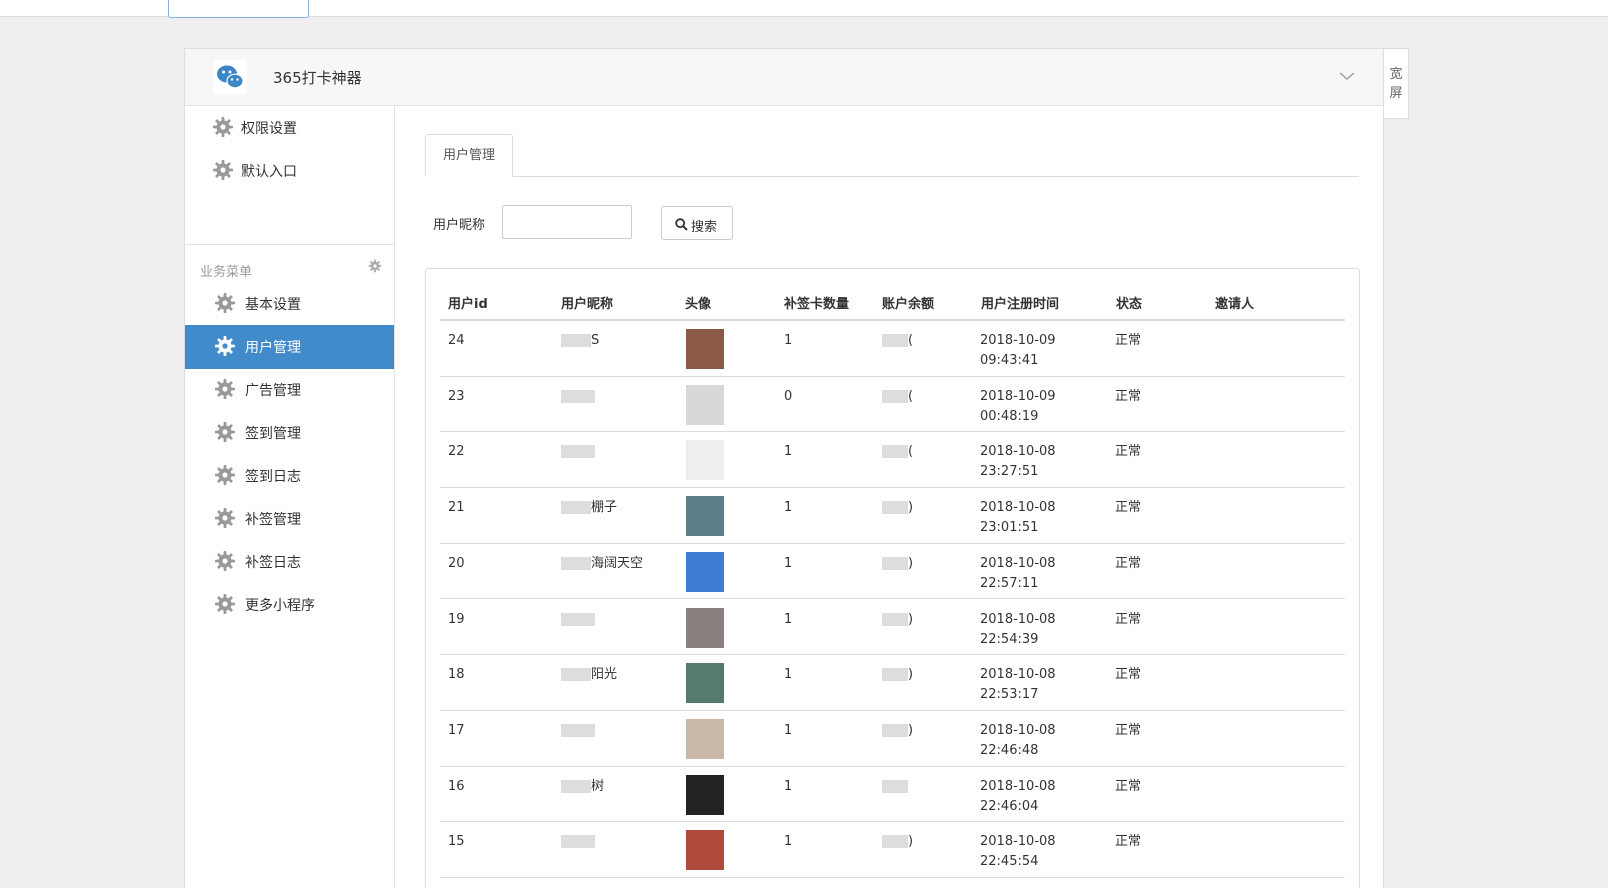  Describe the element at coordinates (897, 508) in the screenshot. I see `balance-cell: )` at that location.